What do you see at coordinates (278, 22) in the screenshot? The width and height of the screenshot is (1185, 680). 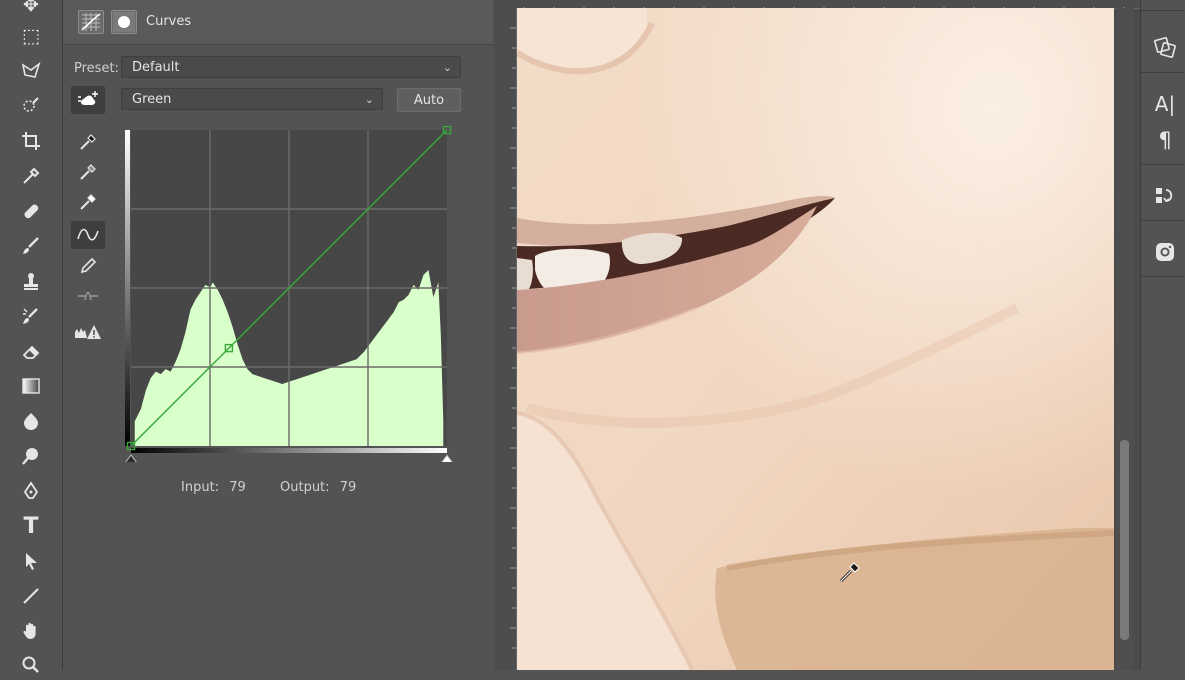 I see `panel-header: Curves` at bounding box center [278, 22].